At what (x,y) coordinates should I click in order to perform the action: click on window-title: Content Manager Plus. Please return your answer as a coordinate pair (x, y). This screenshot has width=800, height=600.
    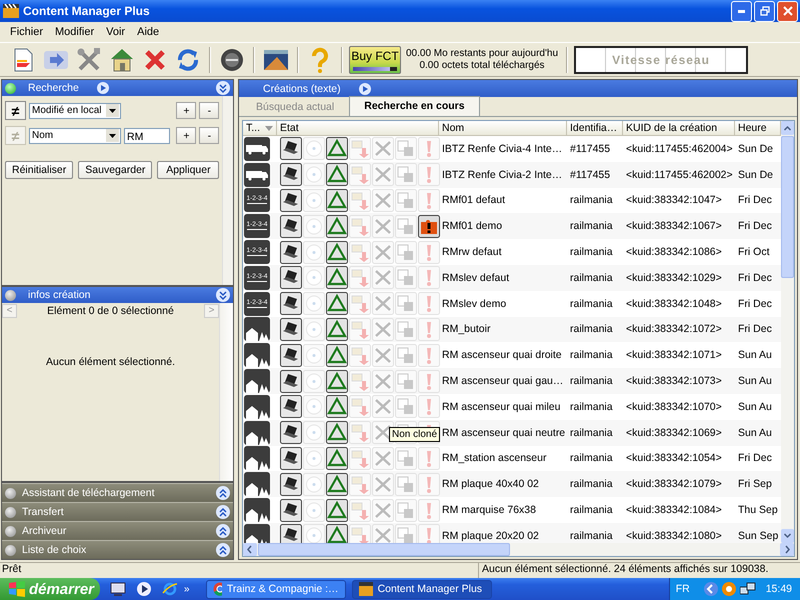
    Looking at the image, I should click on (86, 11).